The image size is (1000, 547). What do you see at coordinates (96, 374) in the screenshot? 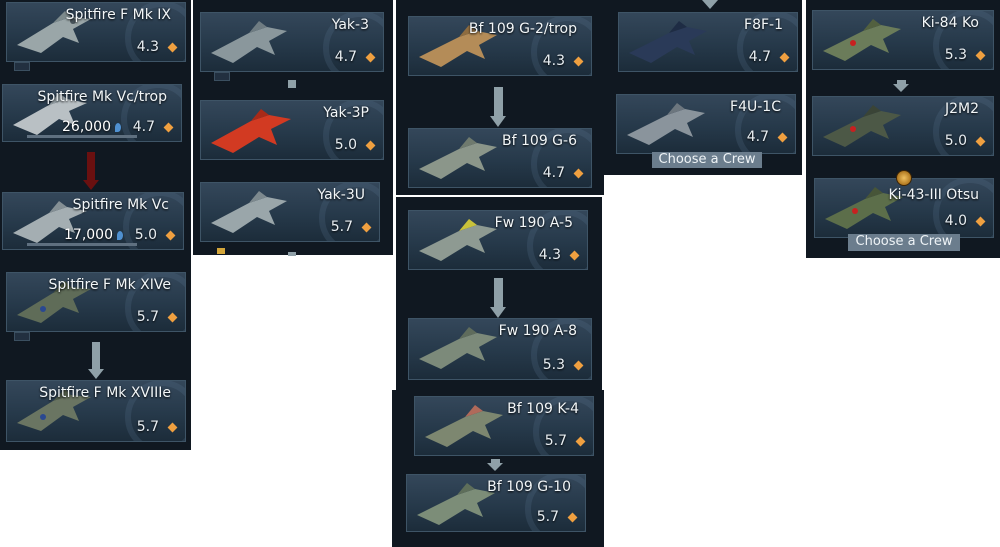
I see `arrow-spitfire-xviii-head` at bounding box center [96, 374].